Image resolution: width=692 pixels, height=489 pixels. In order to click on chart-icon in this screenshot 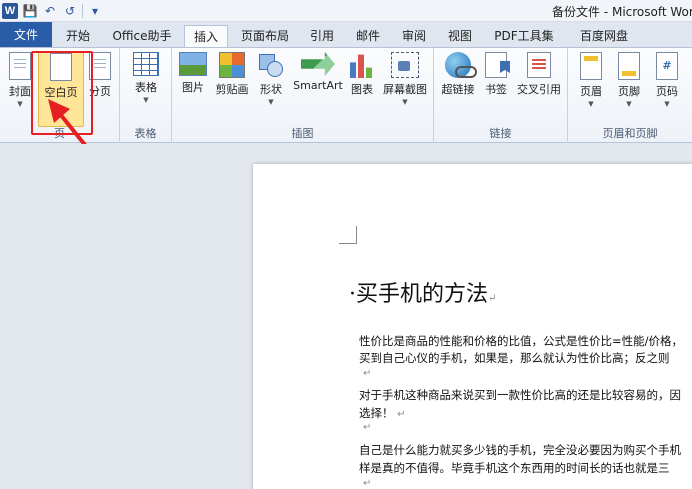, I will do `click(362, 66)`.